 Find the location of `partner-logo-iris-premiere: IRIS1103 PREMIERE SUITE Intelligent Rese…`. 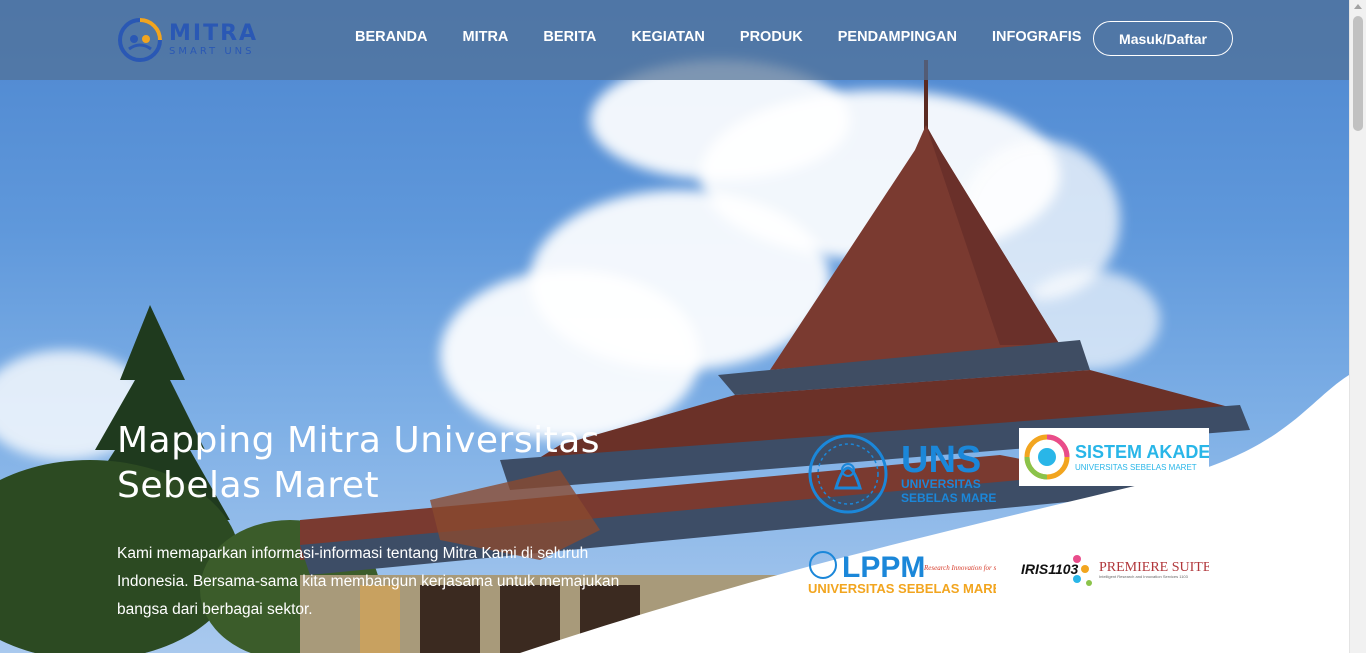

partner-logo-iris-premiere: IRIS1103 PREMIERE SUITE Intelligent Rese… is located at coordinates (1114, 570).